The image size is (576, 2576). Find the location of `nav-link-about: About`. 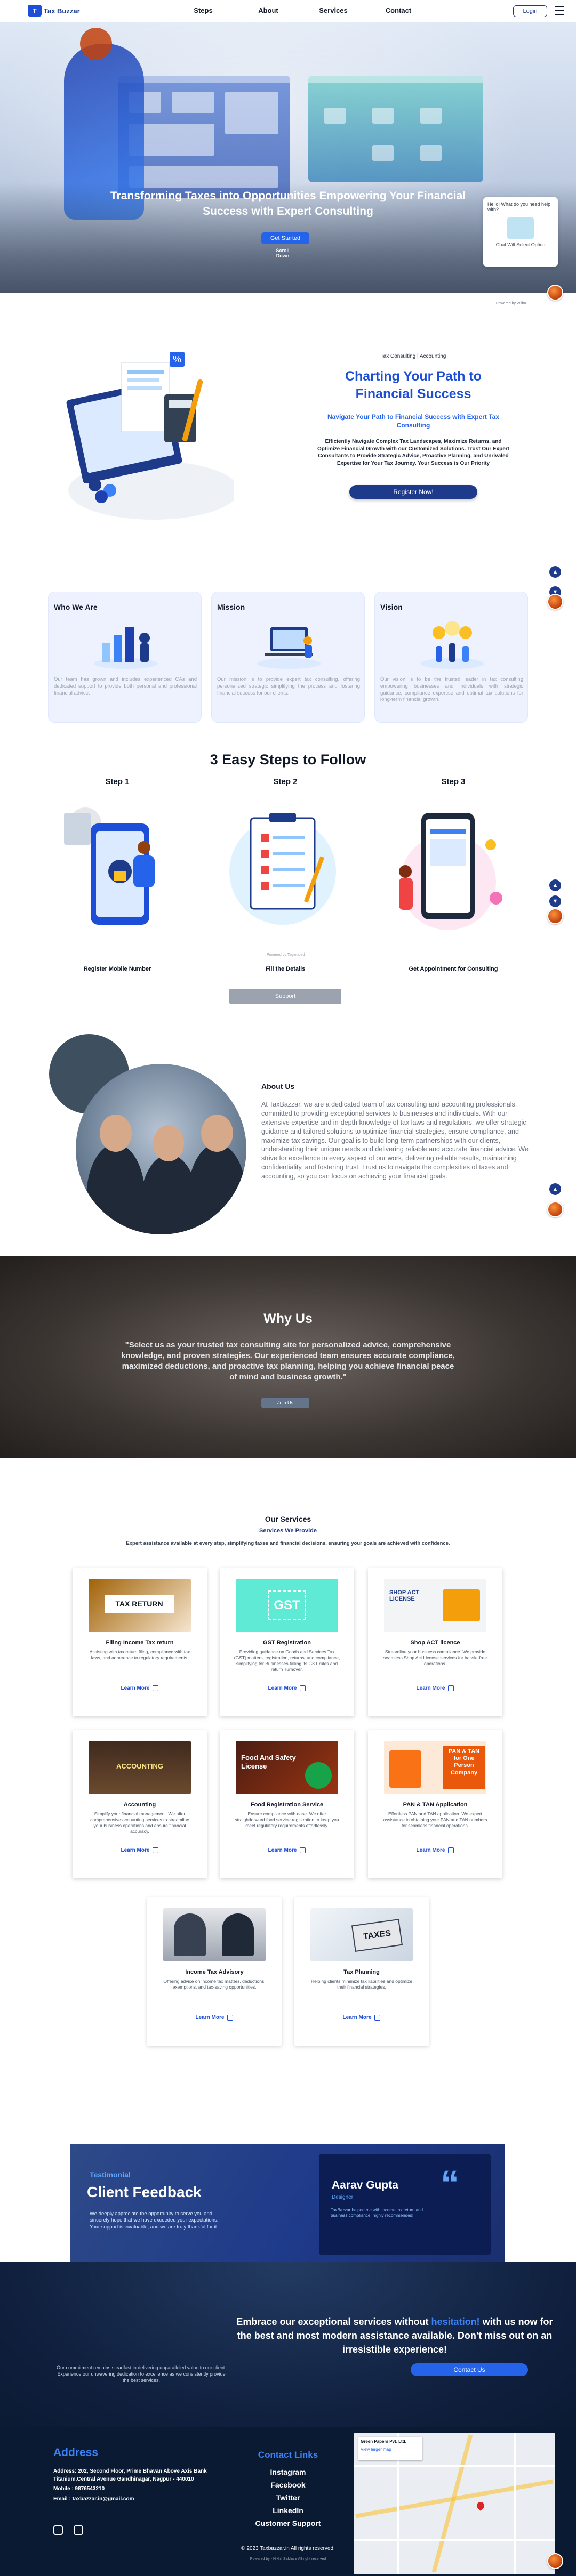

nav-link-about: About is located at coordinates (268, 10).